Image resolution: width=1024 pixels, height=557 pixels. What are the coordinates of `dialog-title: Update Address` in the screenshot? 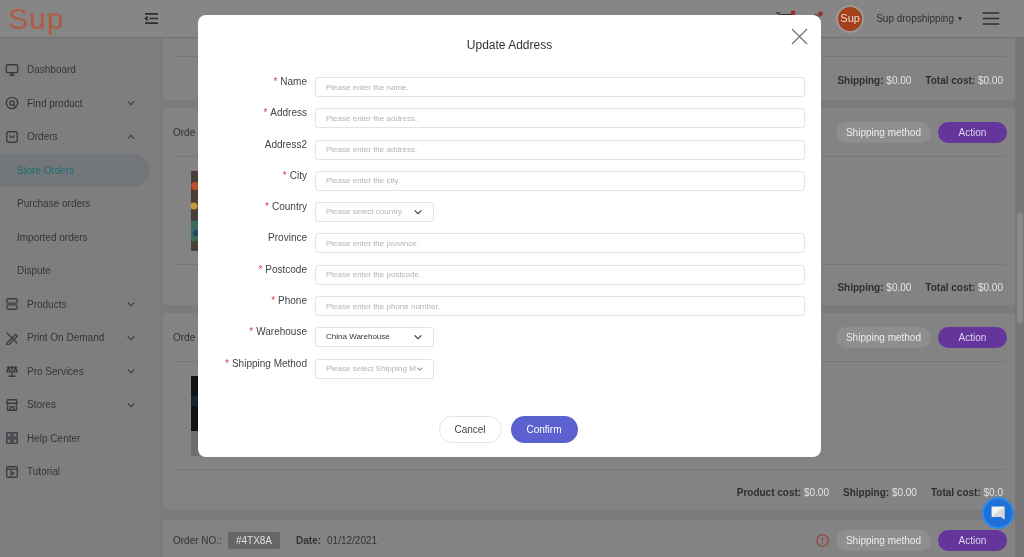 It's located at (509, 45).